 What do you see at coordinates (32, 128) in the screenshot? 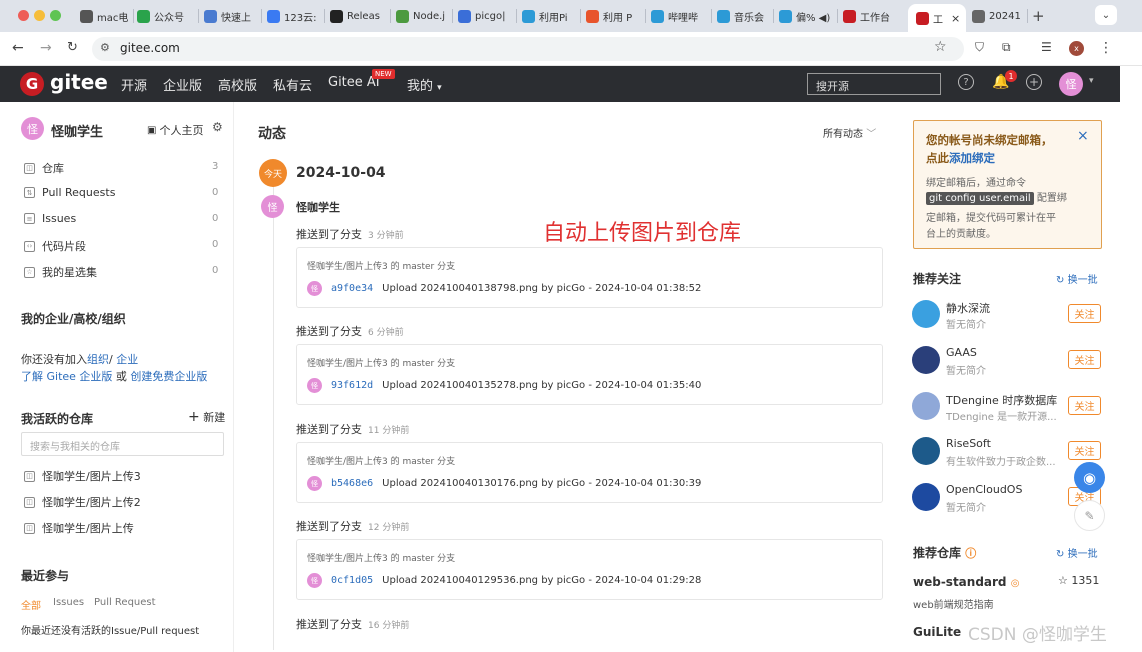
I see `sidebar-avatar: 怪` at bounding box center [32, 128].